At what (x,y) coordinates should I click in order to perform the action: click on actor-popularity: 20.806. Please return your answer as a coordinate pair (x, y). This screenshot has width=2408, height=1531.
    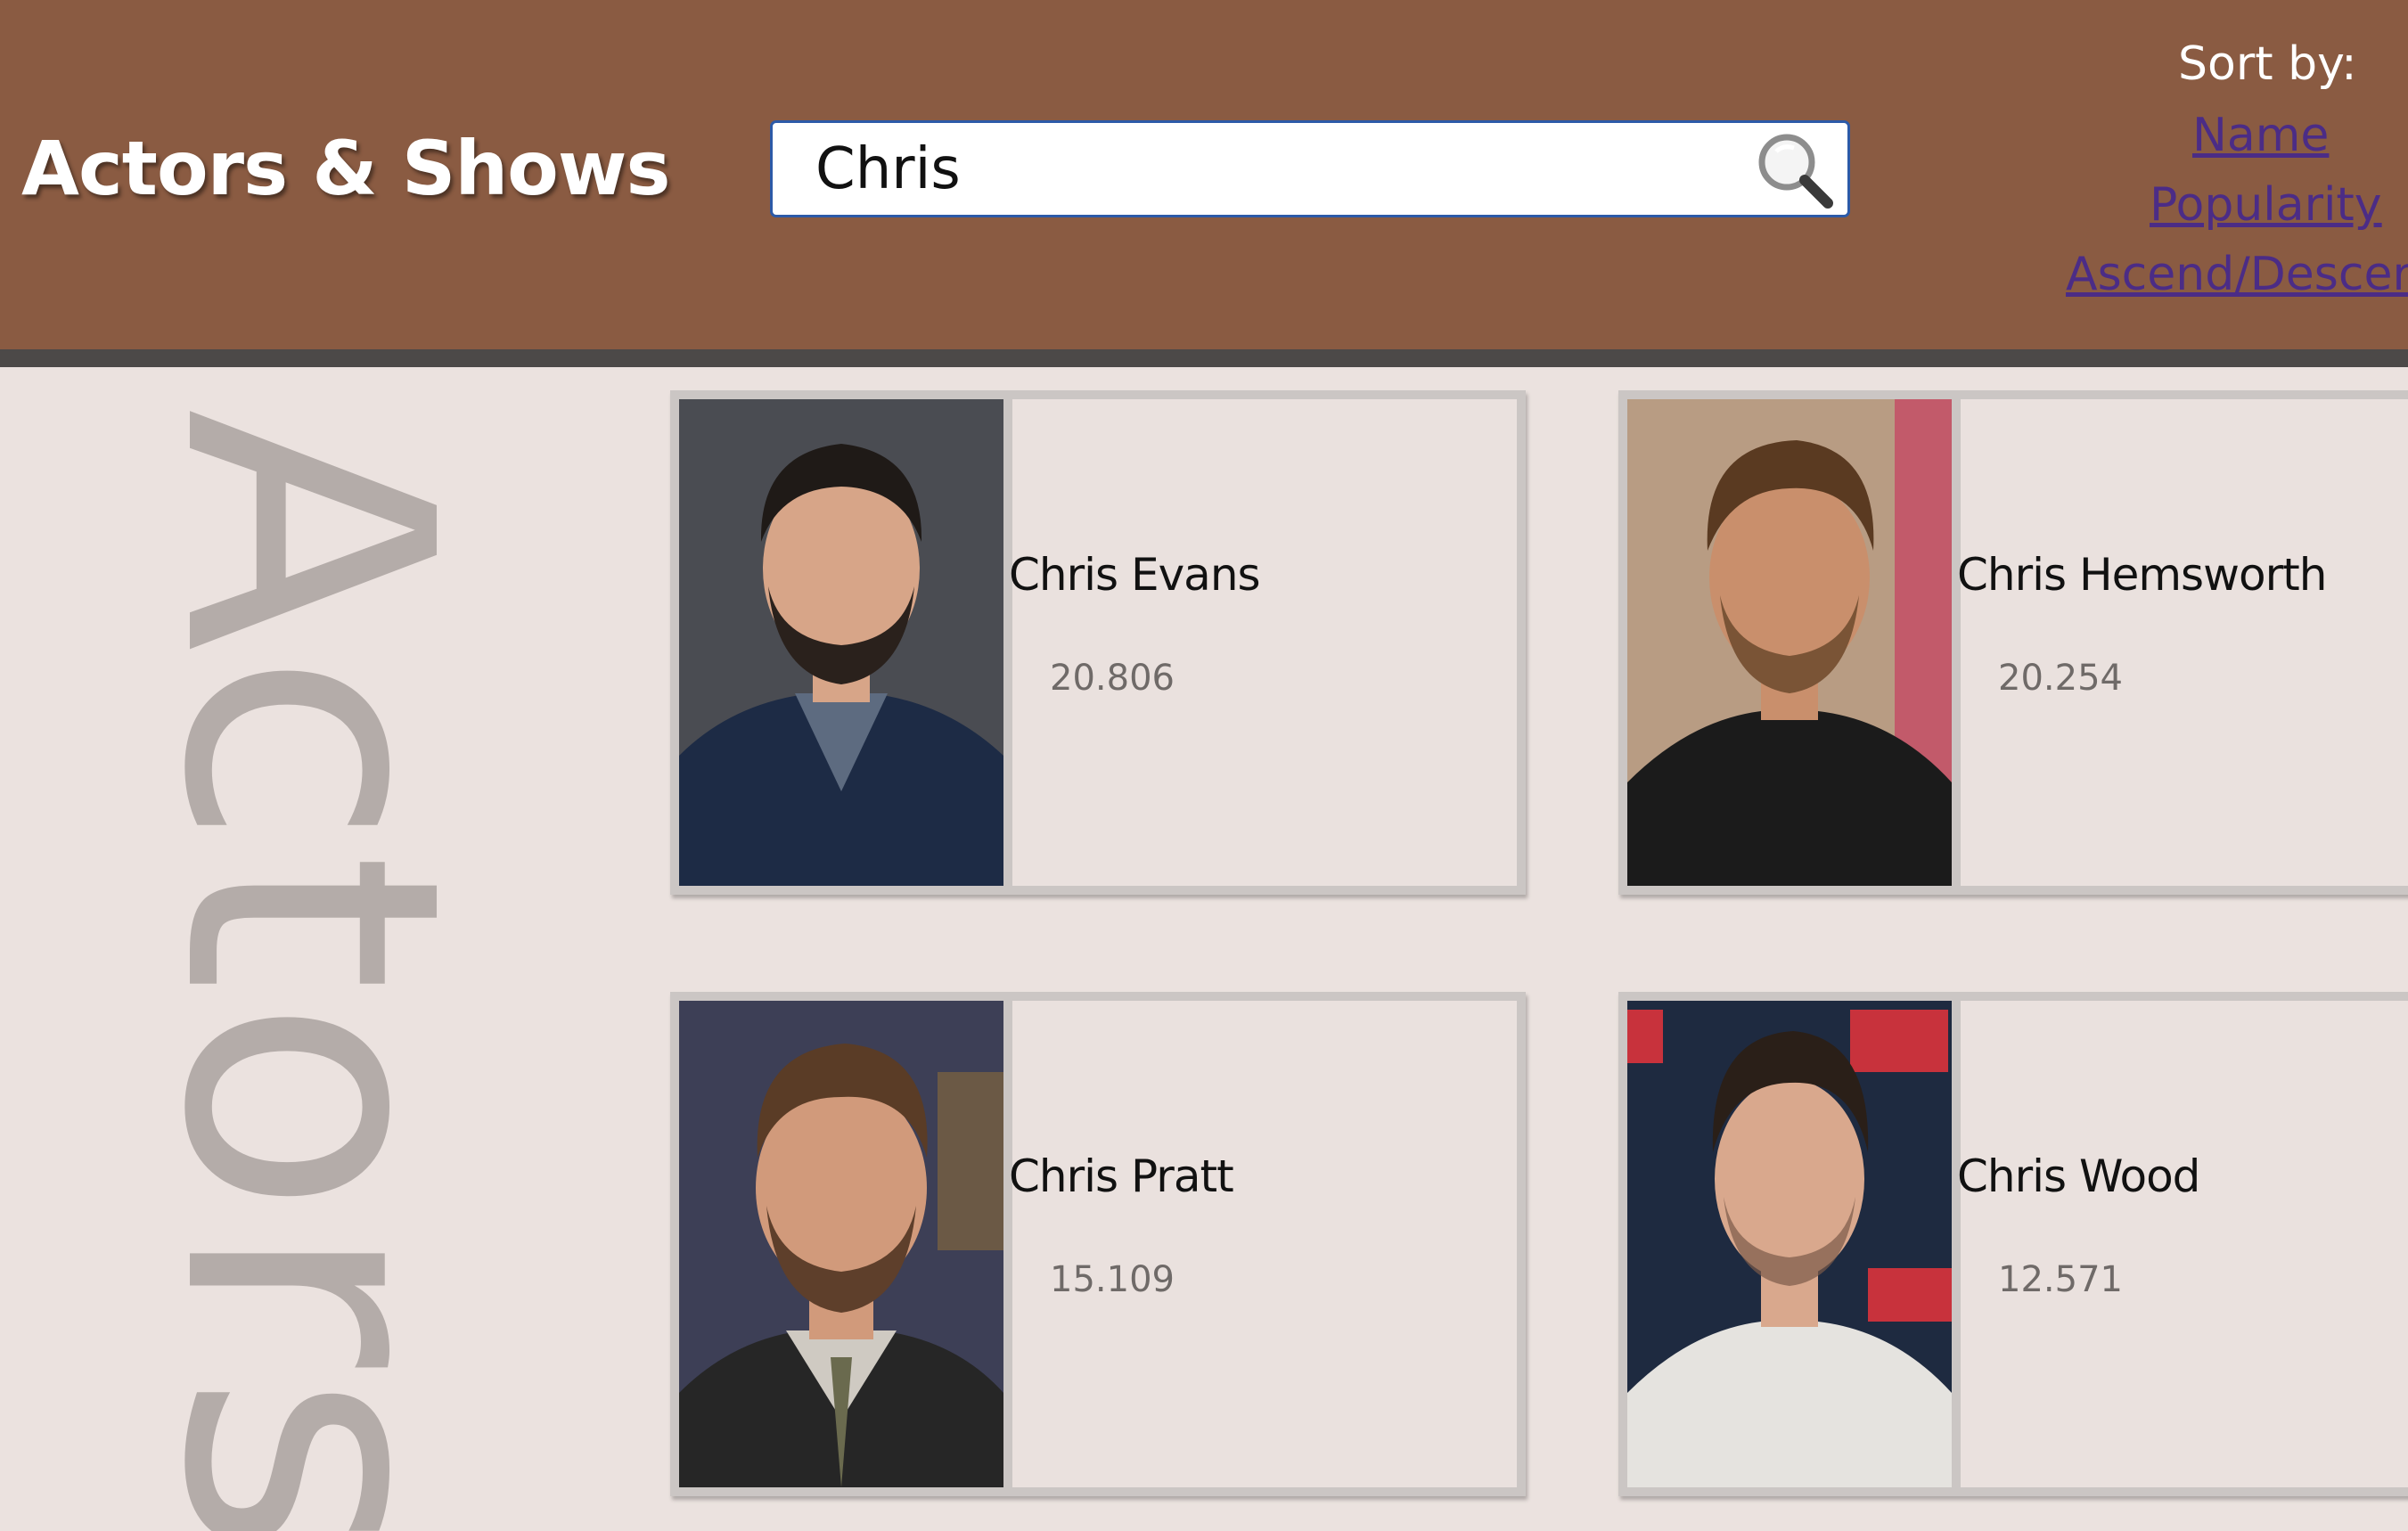
    Looking at the image, I should click on (1112, 678).